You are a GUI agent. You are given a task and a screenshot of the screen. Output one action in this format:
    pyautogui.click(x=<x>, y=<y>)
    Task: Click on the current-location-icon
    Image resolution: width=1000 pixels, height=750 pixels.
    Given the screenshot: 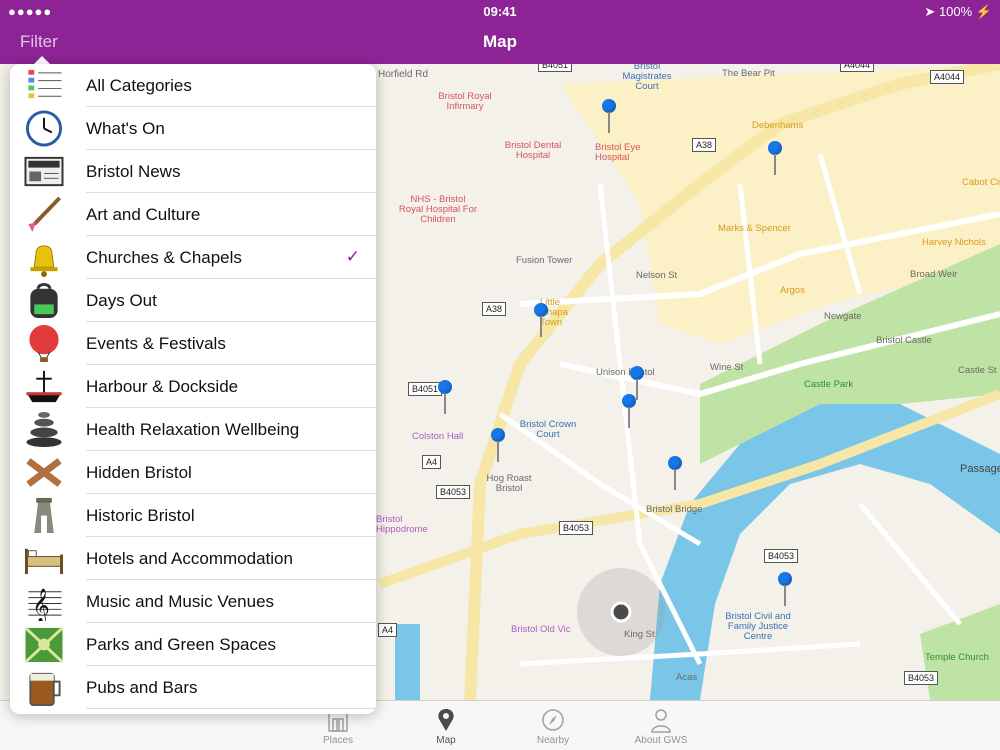 What is the action you would take?
    pyautogui.click(x=621, y=612)
    